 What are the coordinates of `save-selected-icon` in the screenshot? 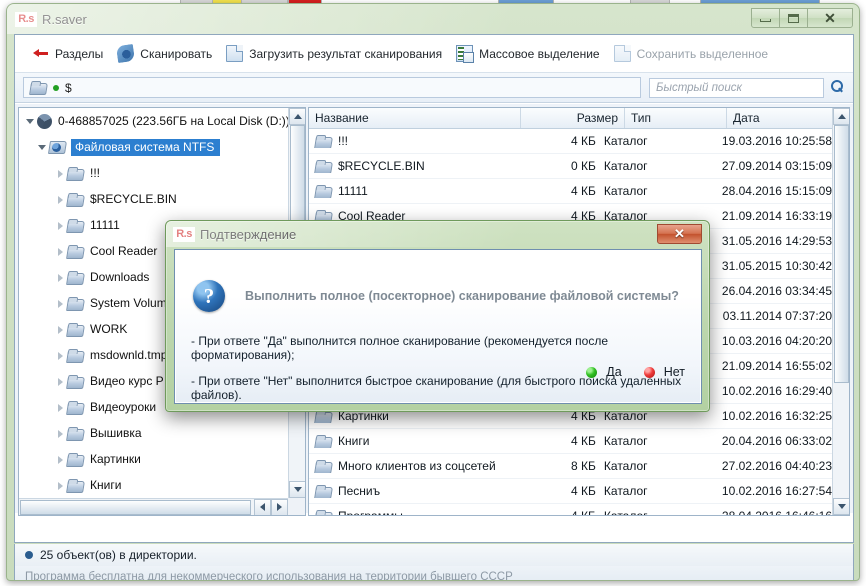 It's located at (622, 53).